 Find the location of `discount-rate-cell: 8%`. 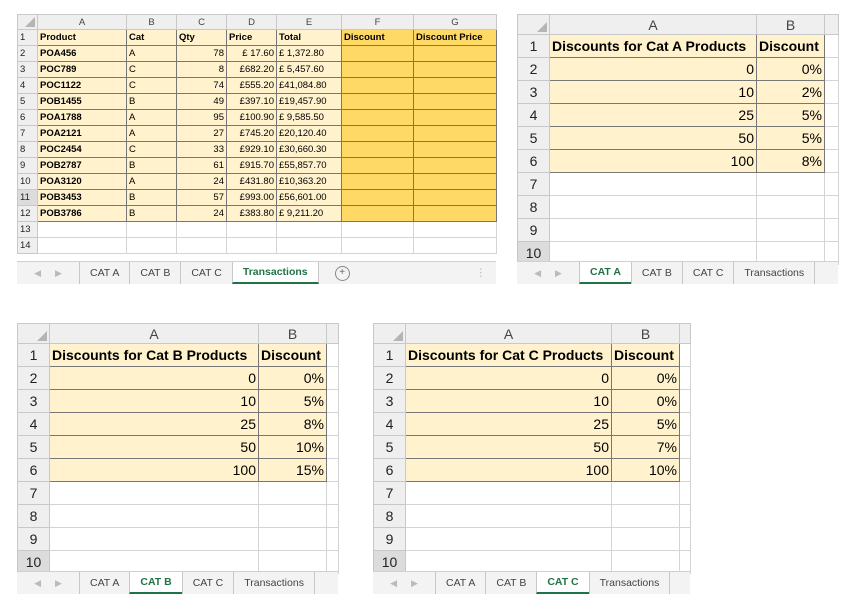

discount-rate-cell: 8% is located at coordinates (292, 424).